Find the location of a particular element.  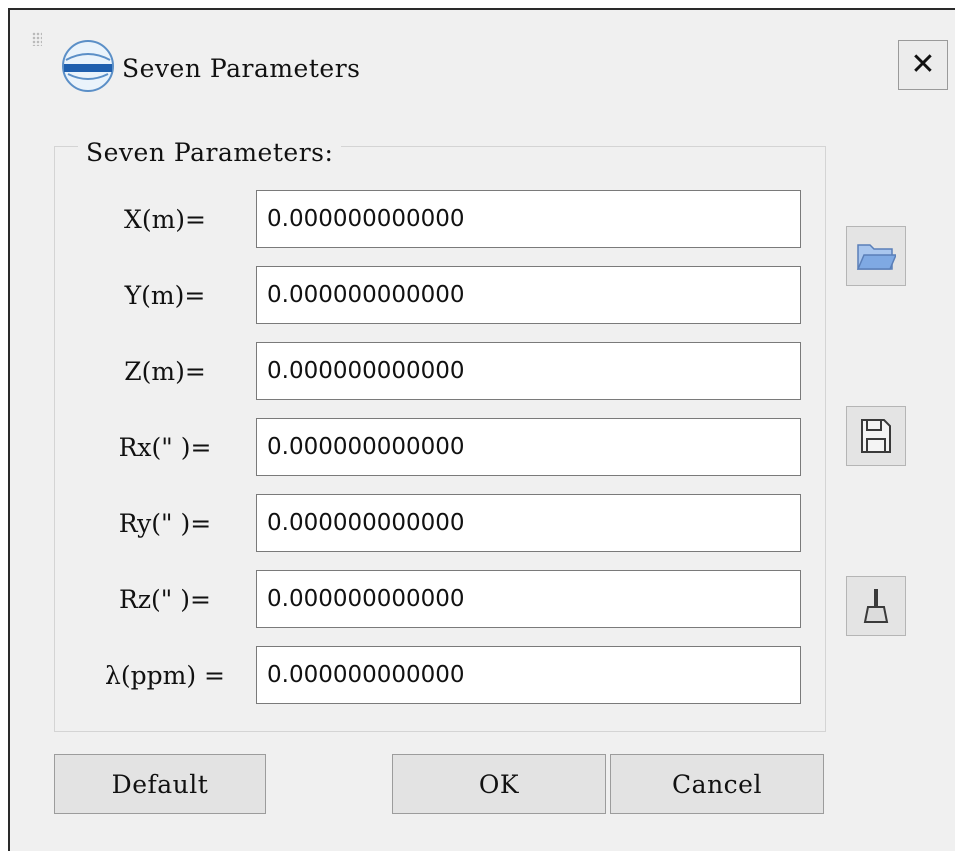

default-button: Default is located at coordinates (160, 784).